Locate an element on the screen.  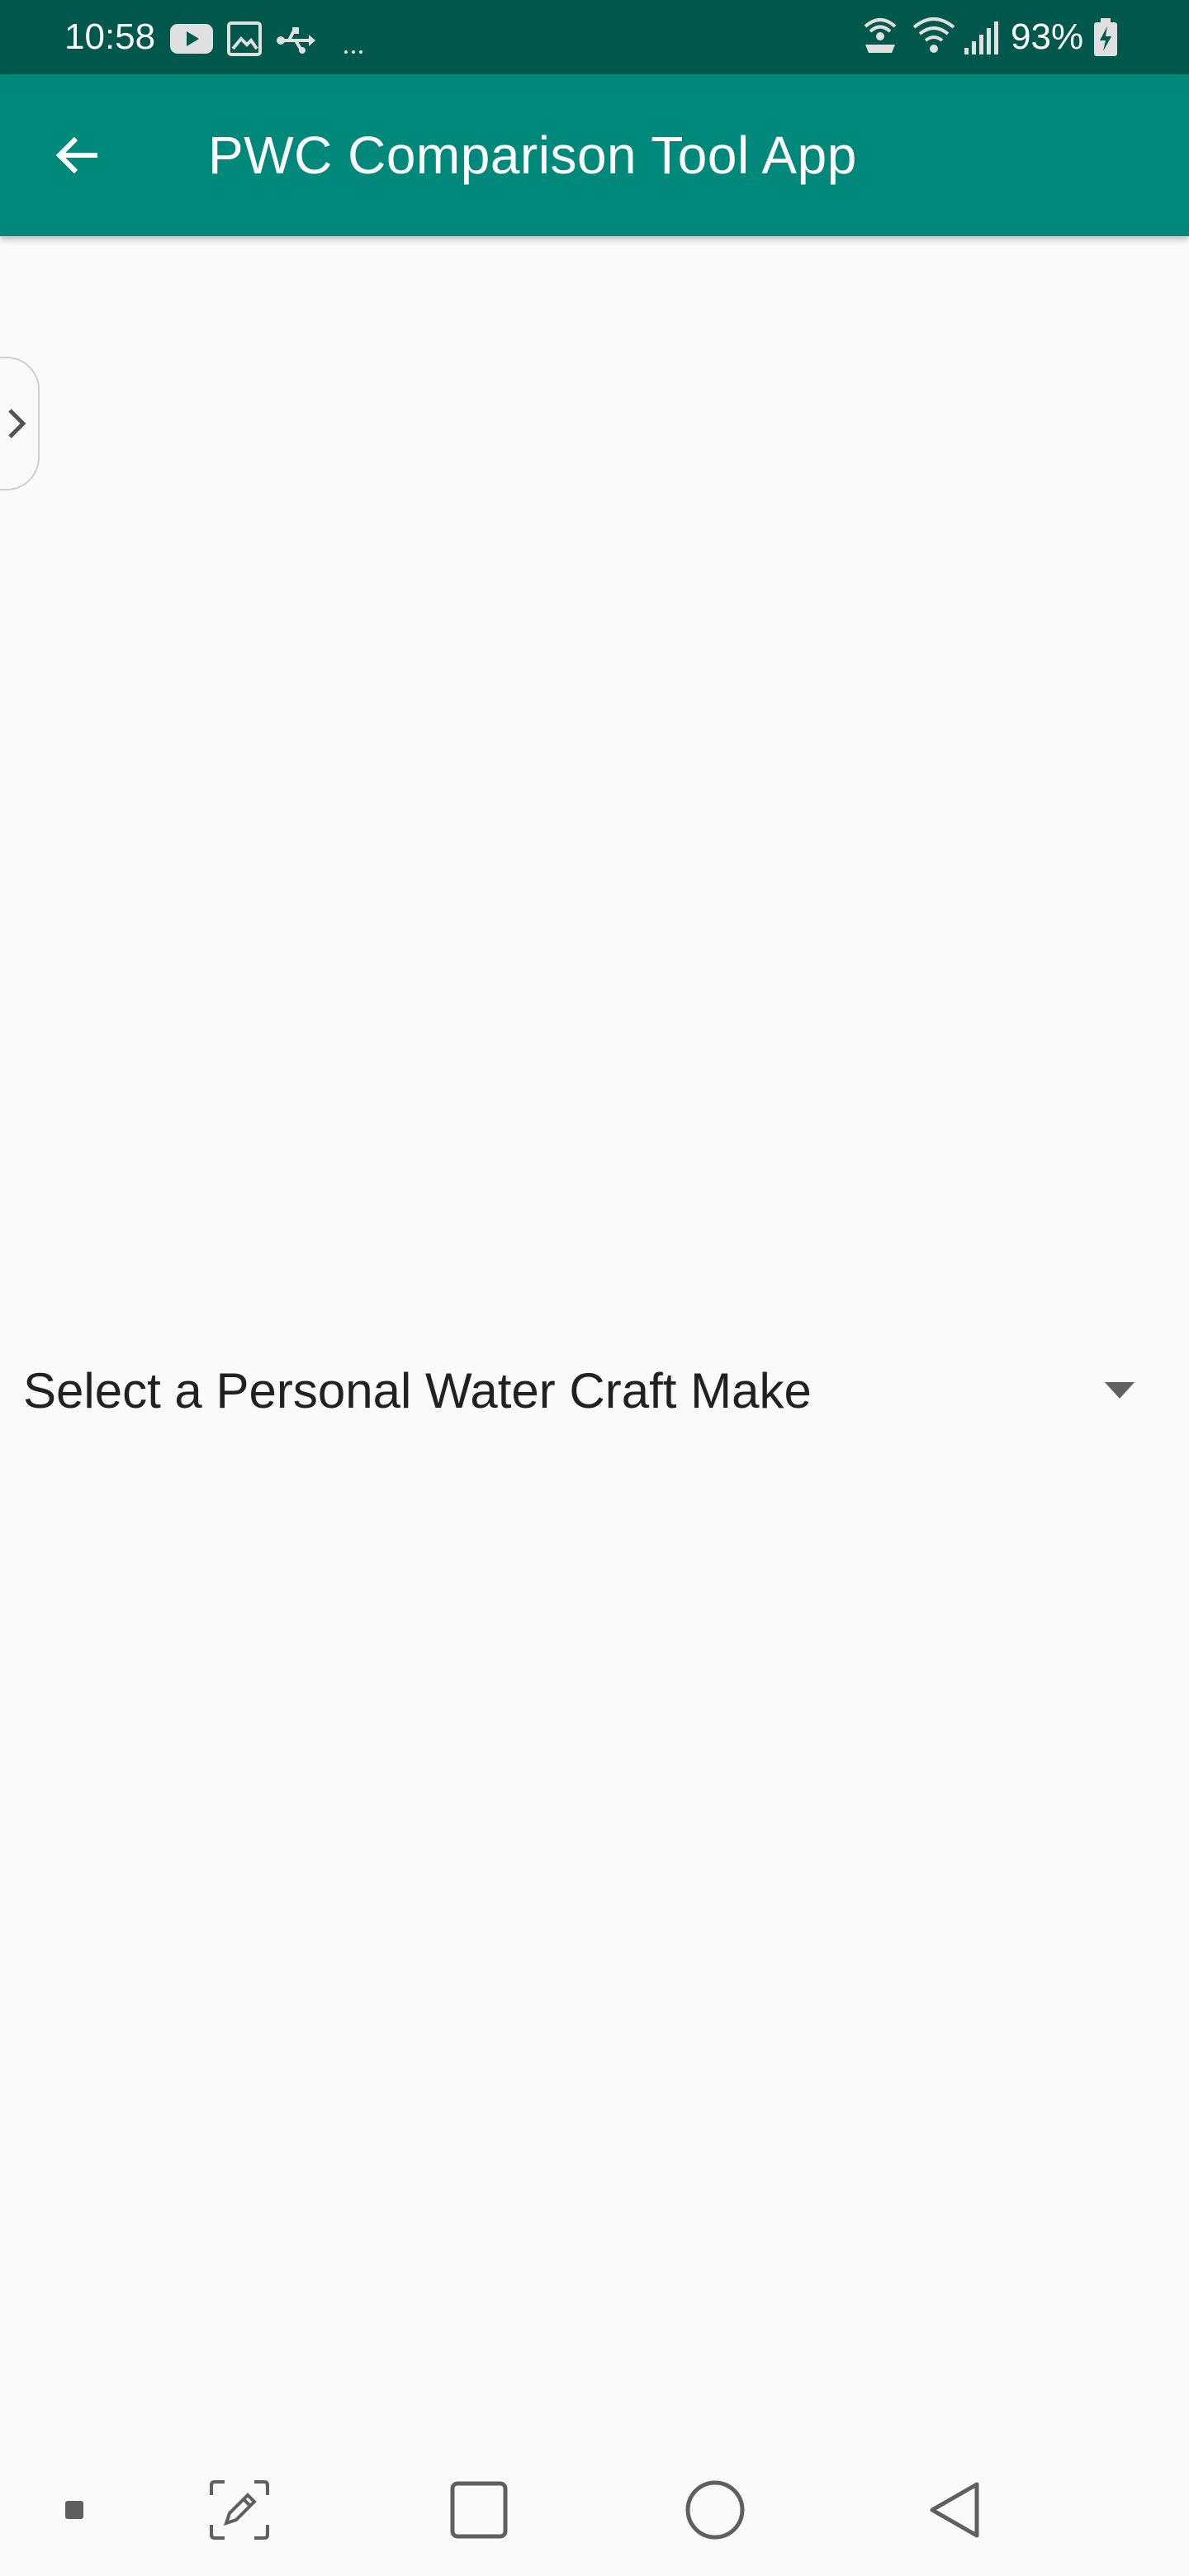
screenshot-edit-button is located at coordinates (239, 2510).